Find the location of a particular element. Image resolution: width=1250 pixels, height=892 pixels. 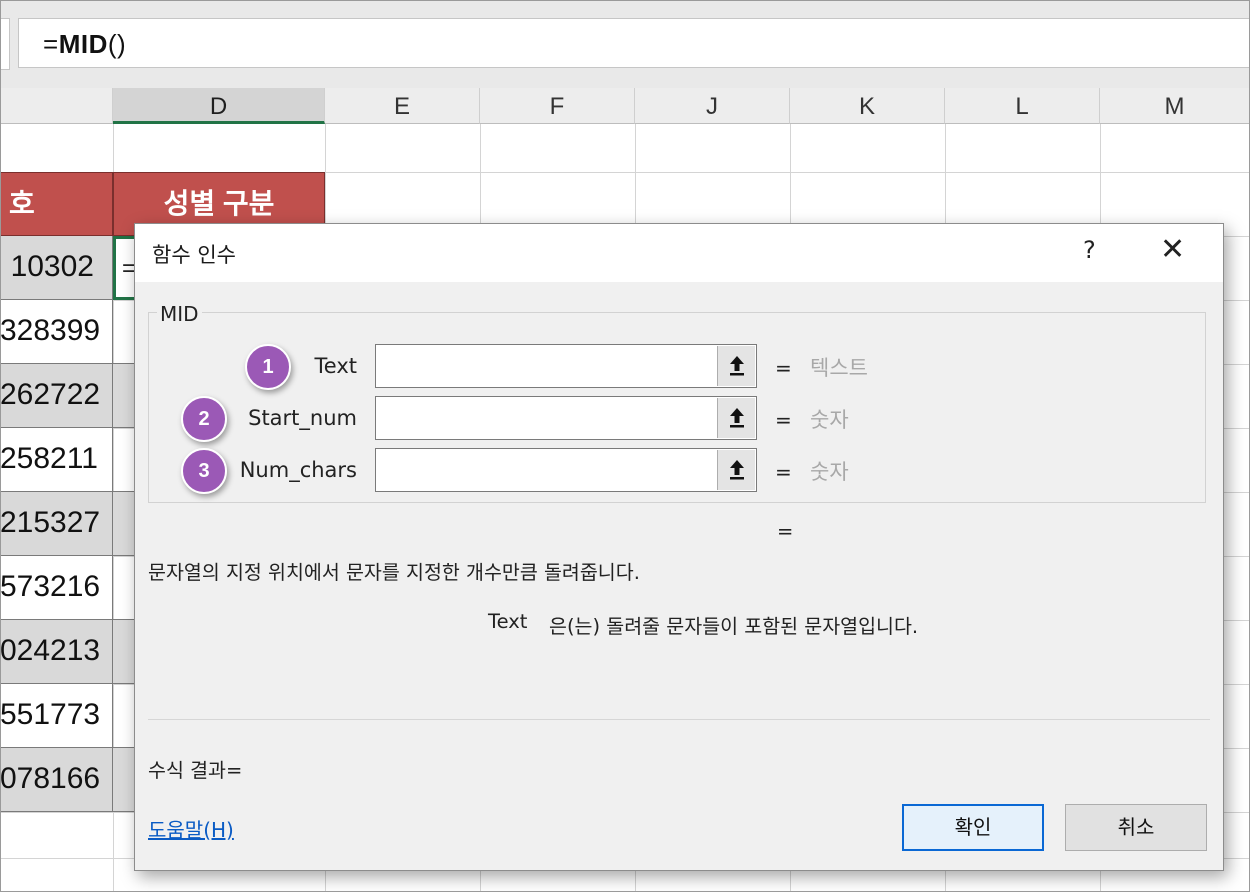

arg-label-num-chars: Num_chars is located at coordinates (298, 470).